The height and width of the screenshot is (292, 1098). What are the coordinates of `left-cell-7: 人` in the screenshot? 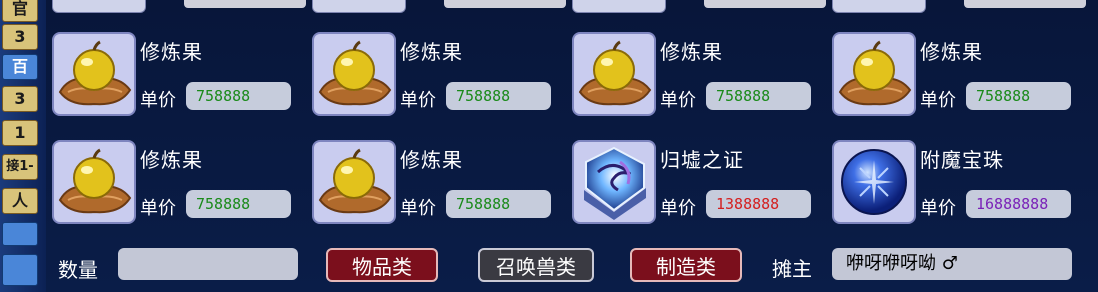 It's located at (20, 201).